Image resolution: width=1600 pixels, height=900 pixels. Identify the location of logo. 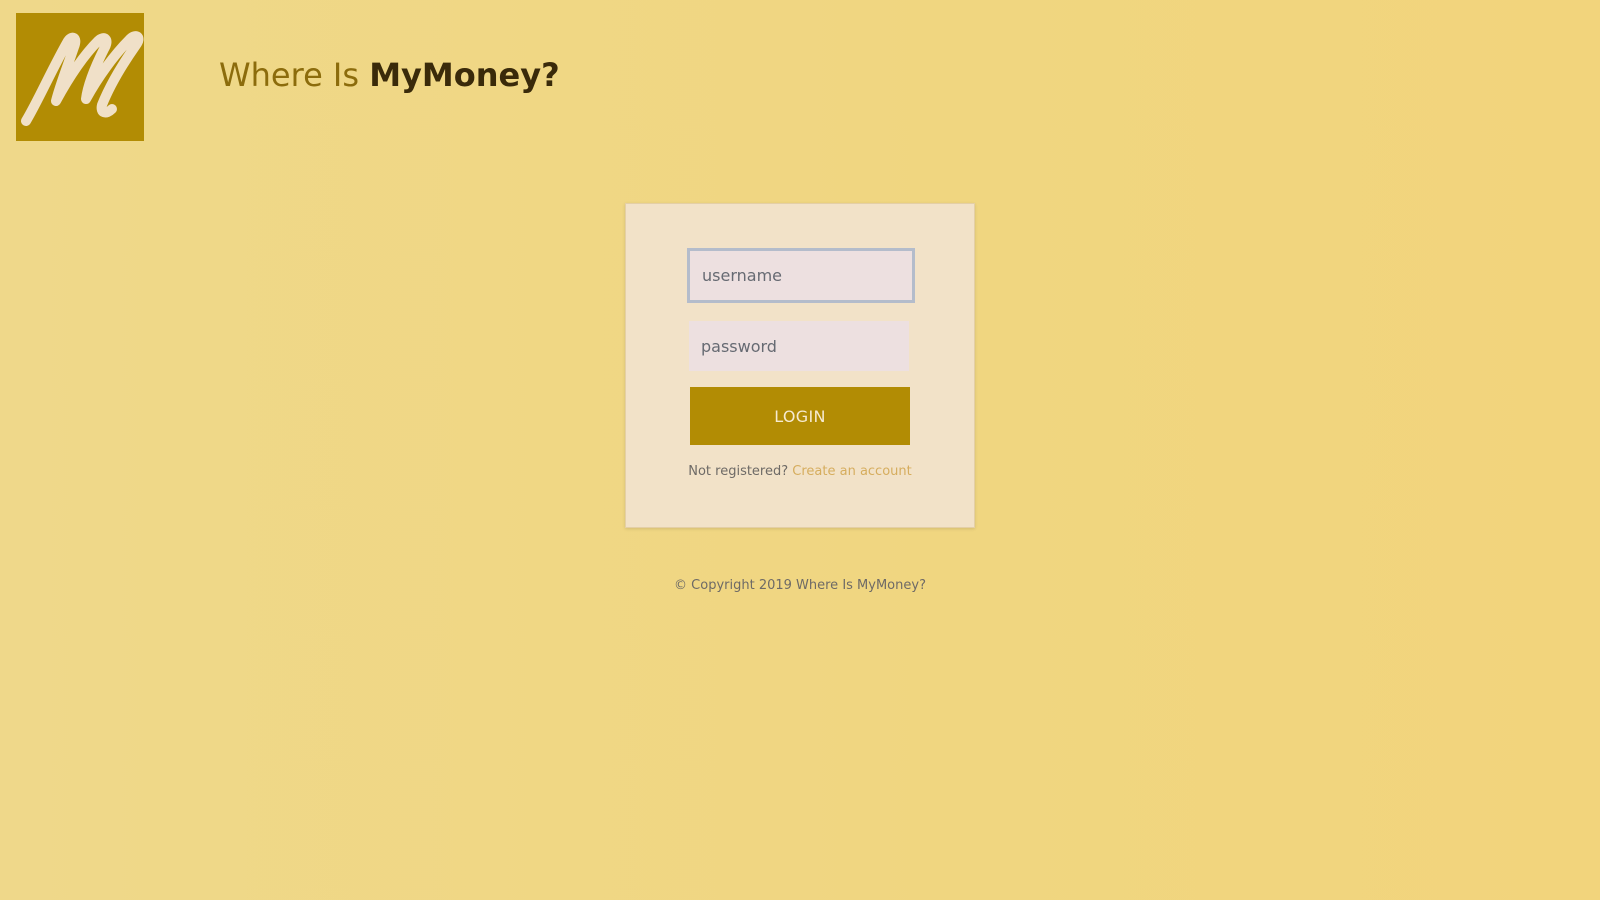
(80, 77).